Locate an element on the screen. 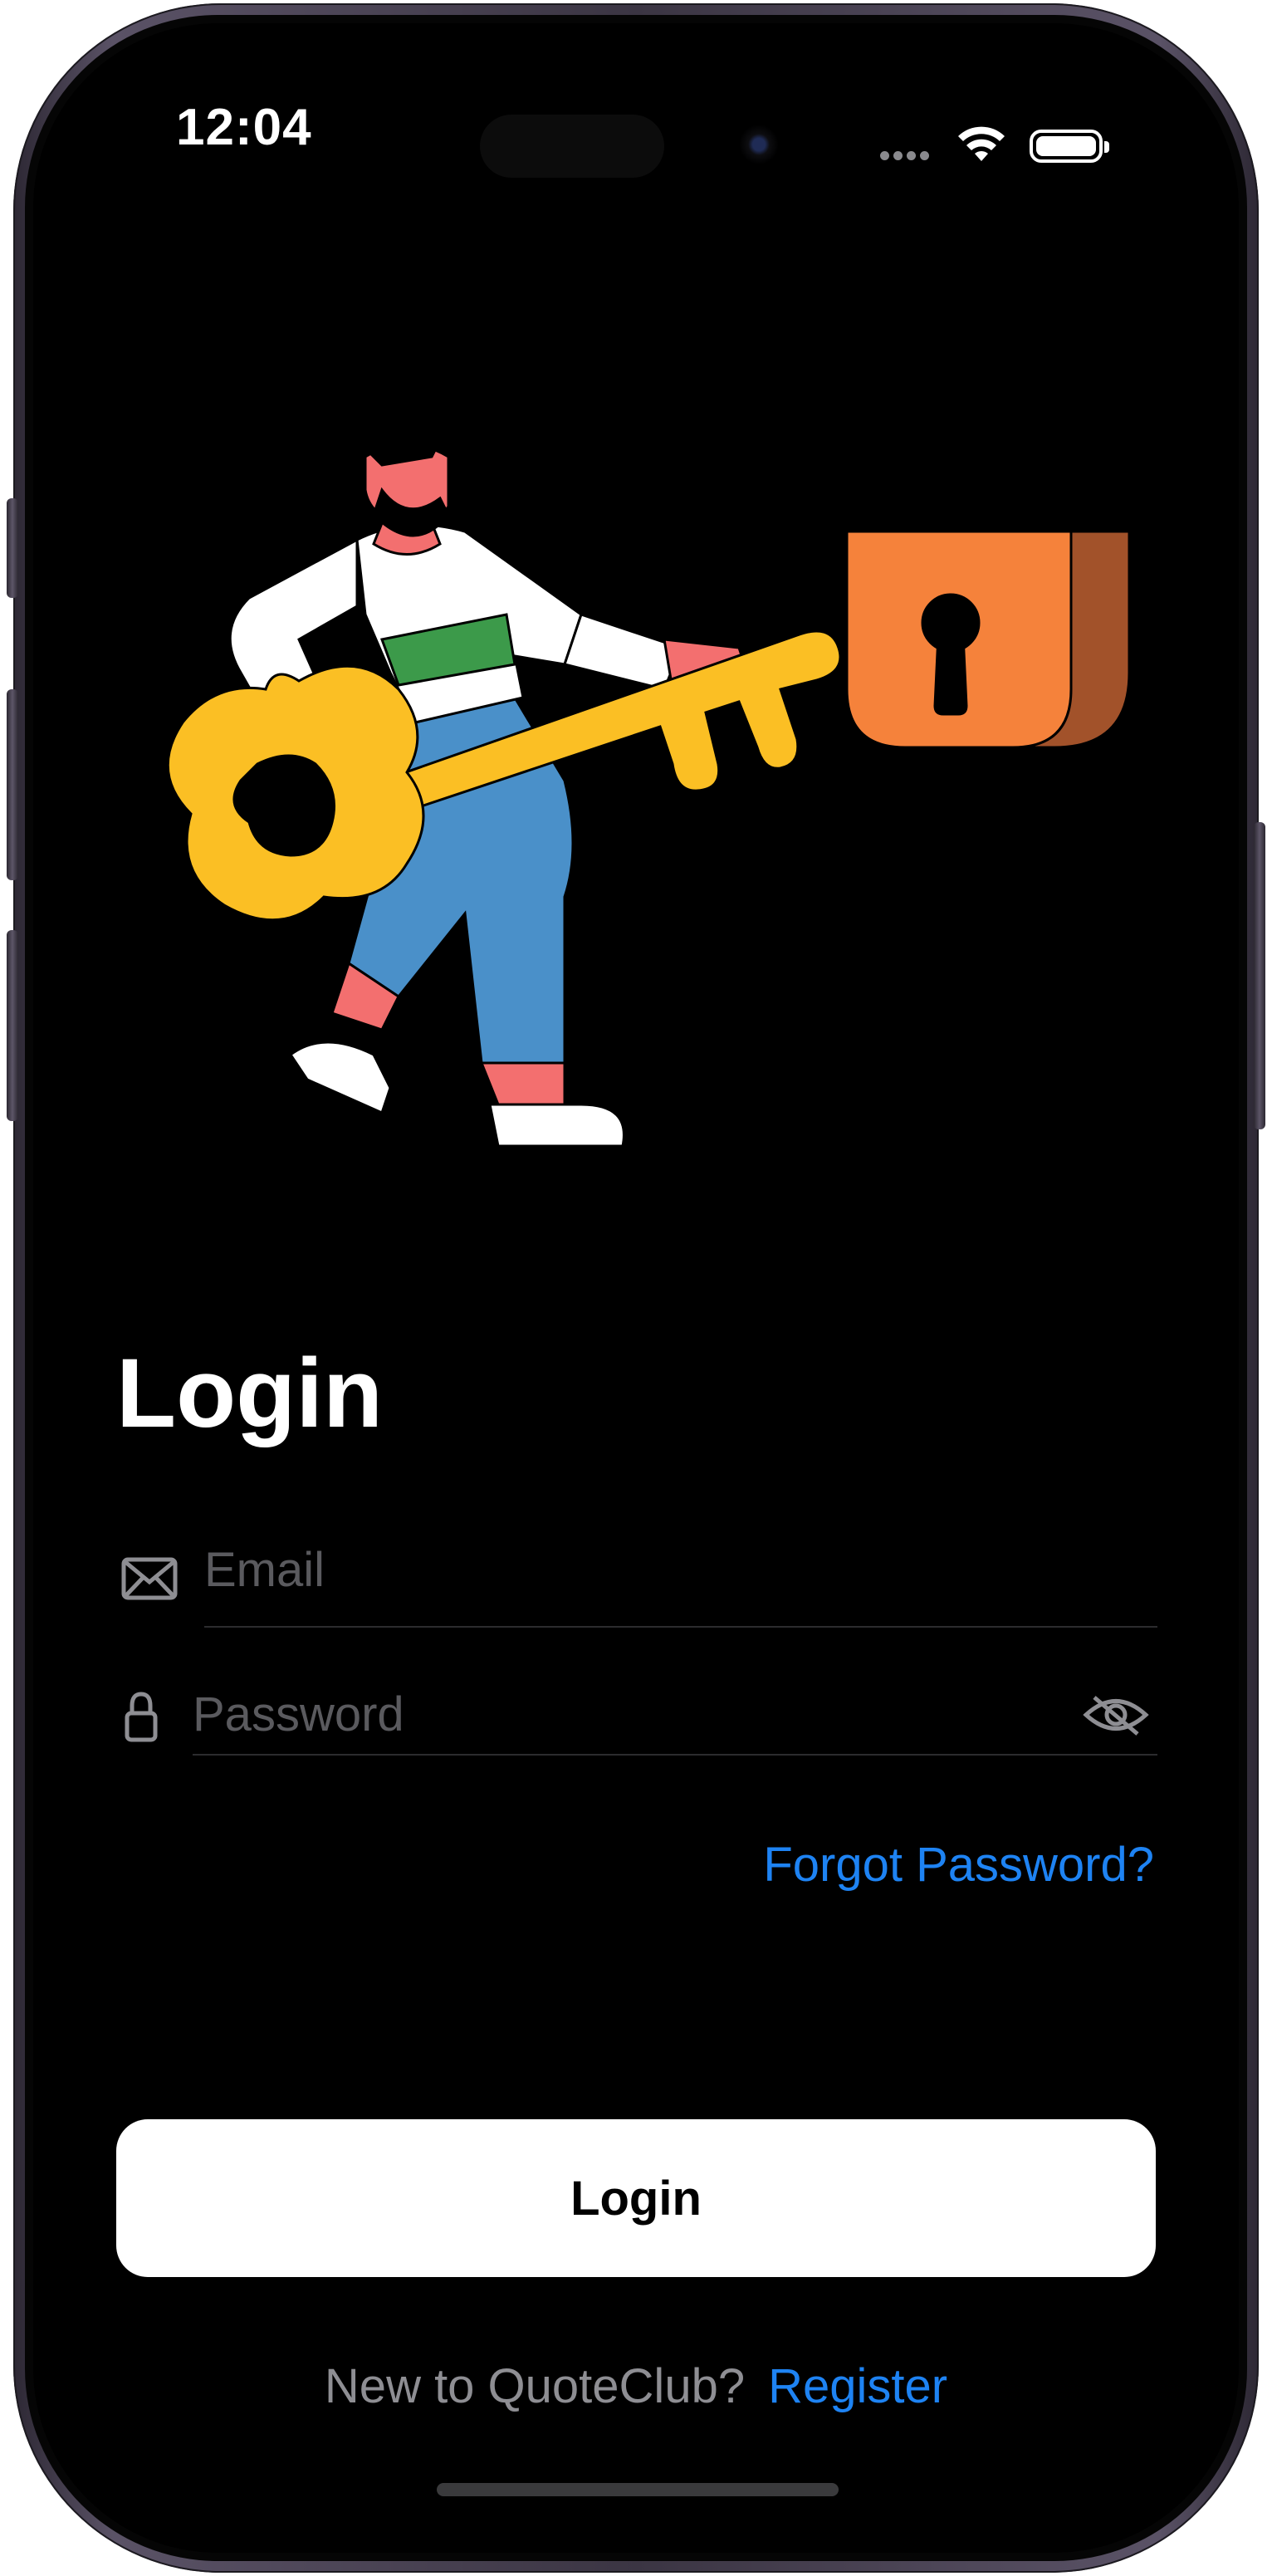  home-indicator is located at coordinates (638, 2490).